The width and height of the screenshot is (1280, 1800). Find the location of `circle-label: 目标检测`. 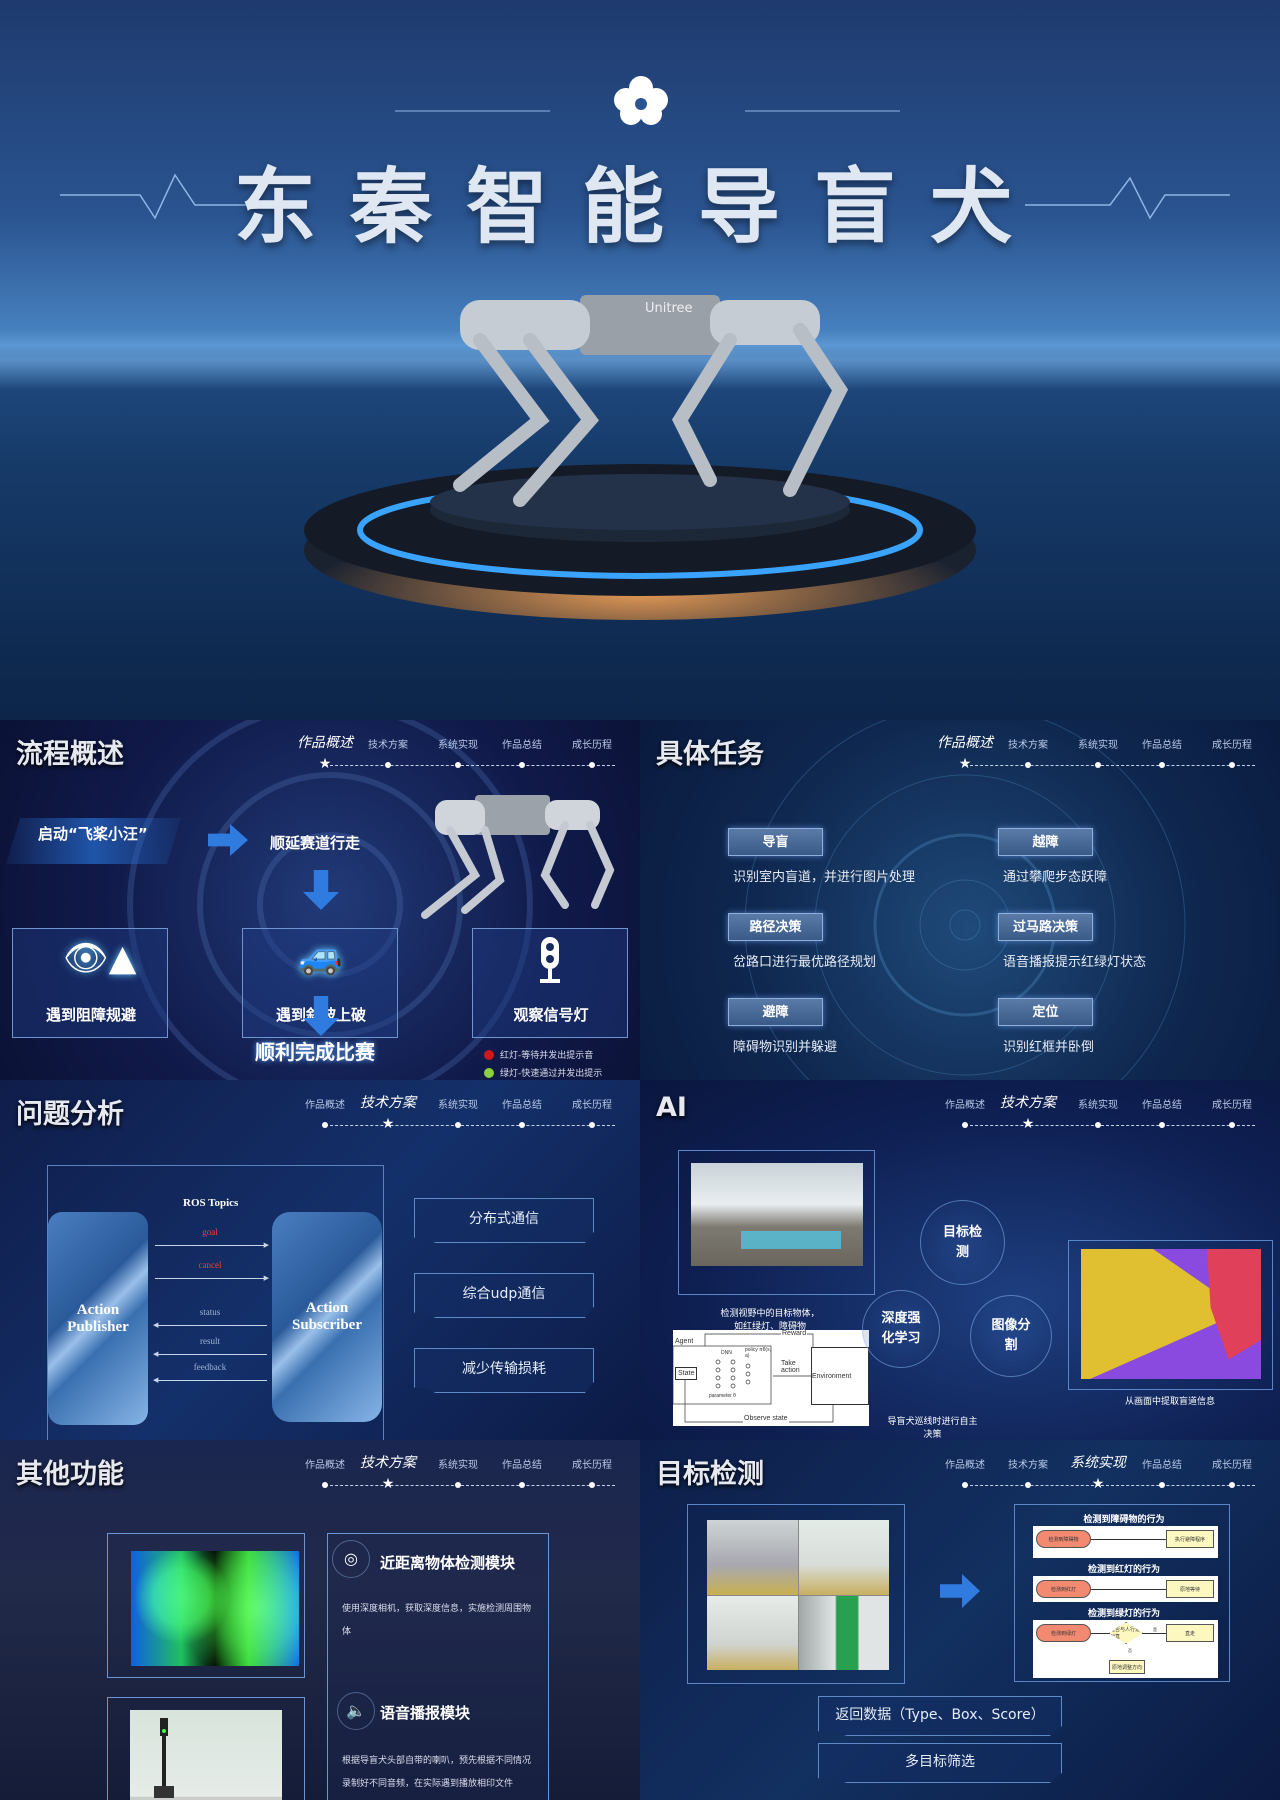

circle-label: 目标检测 is located at coordinates (962, 1242).